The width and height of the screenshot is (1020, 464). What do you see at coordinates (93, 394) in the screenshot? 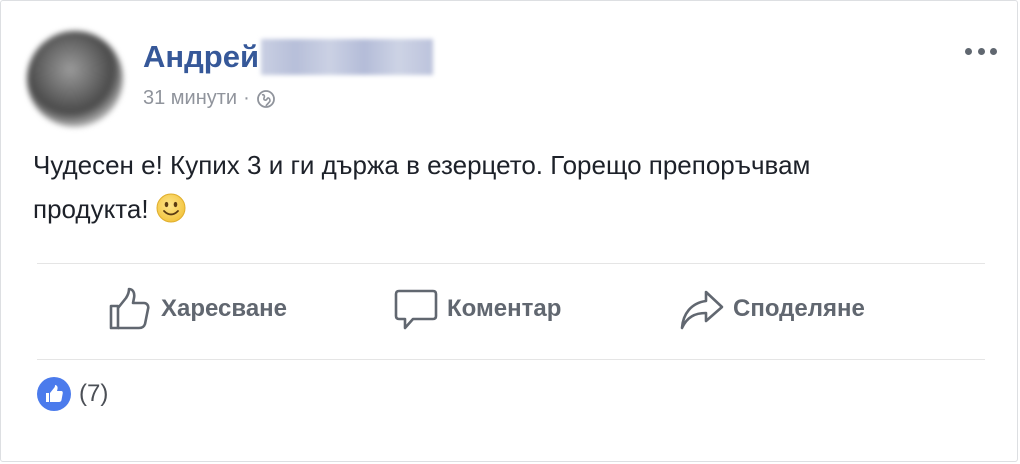
I see `reaction-count: (7)` at bounding box center [93, 394].